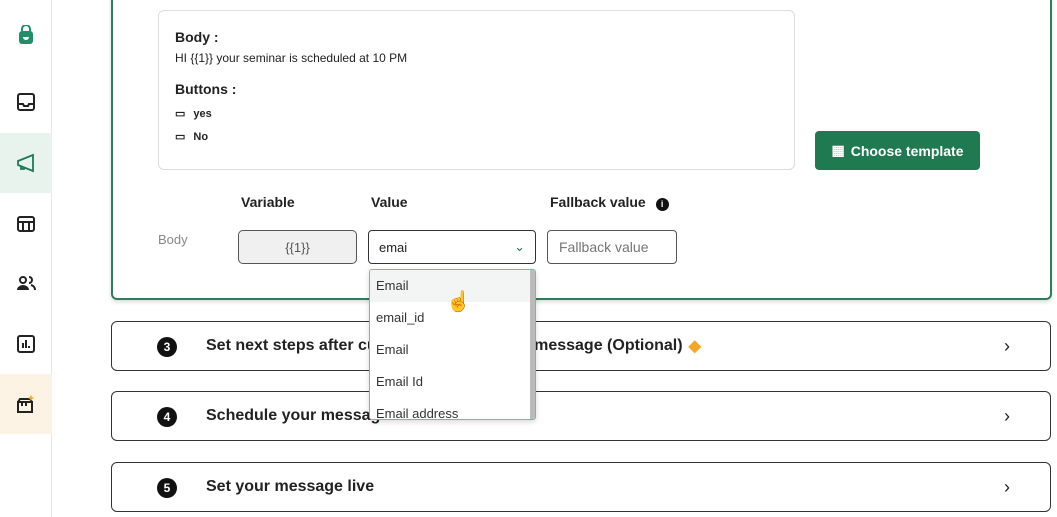 Image resolution: width=1057 pixels, height=517 pixels. I want to click on choose-template-button: ▦ Choose template, so click(897, 150).